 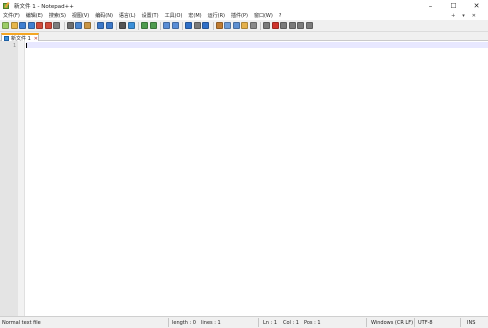 I want to click on close-document-button: ✕, so click(x=474, y=16).